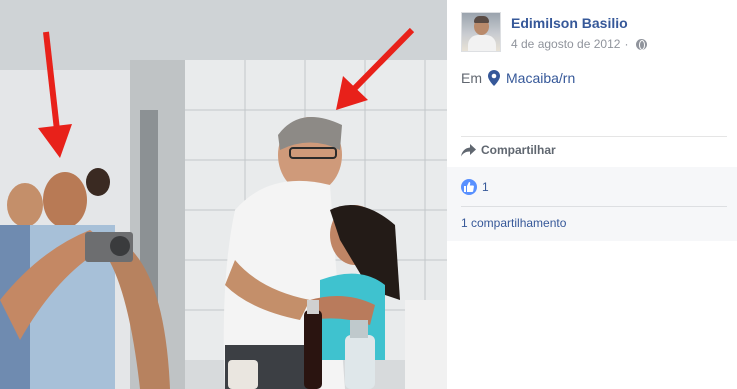 The width and height of the screenshot is (737, 389). Describe the element at coordinates (642, 44) in the screenshot. I see `globe-icon` at that location.